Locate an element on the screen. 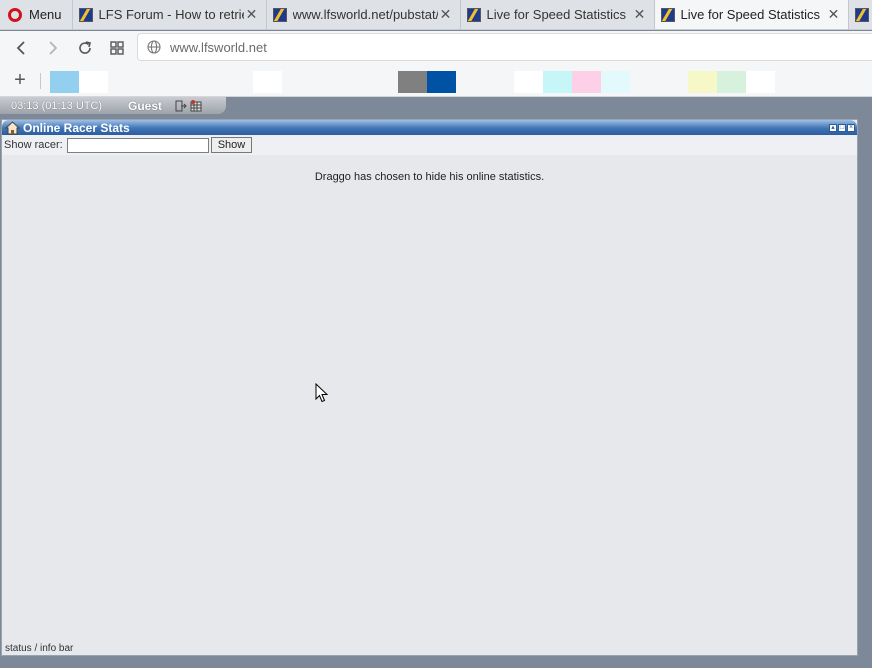 The width and height of the screenshot is (872, 668). mouse-cursor-icon is located at coordinates (322, 393).